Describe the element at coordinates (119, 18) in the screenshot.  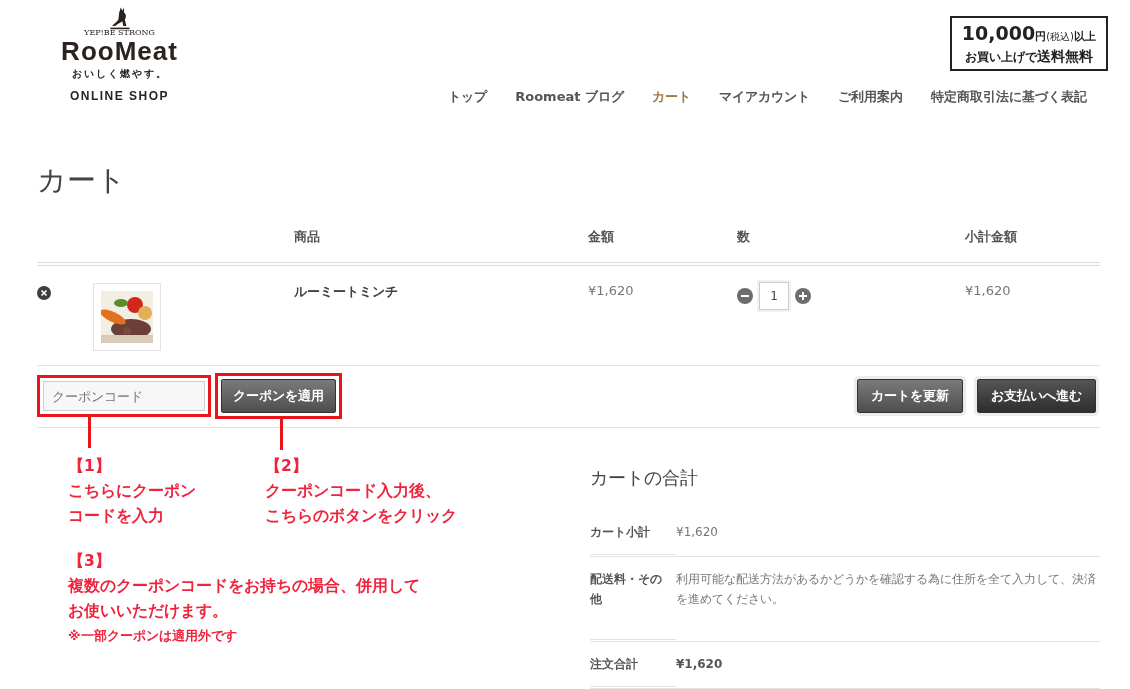
I see `kangaroo-icon` at that location.